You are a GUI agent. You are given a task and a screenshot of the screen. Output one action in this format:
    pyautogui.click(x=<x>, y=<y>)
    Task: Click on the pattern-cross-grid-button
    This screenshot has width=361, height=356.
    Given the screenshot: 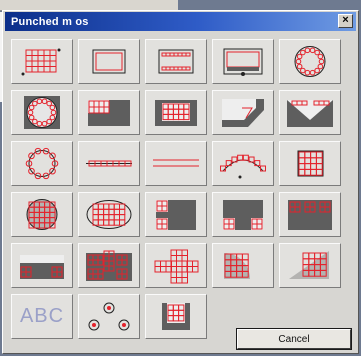 What is the action you would take?
    pyautogui.click(x=176, y=265)
    